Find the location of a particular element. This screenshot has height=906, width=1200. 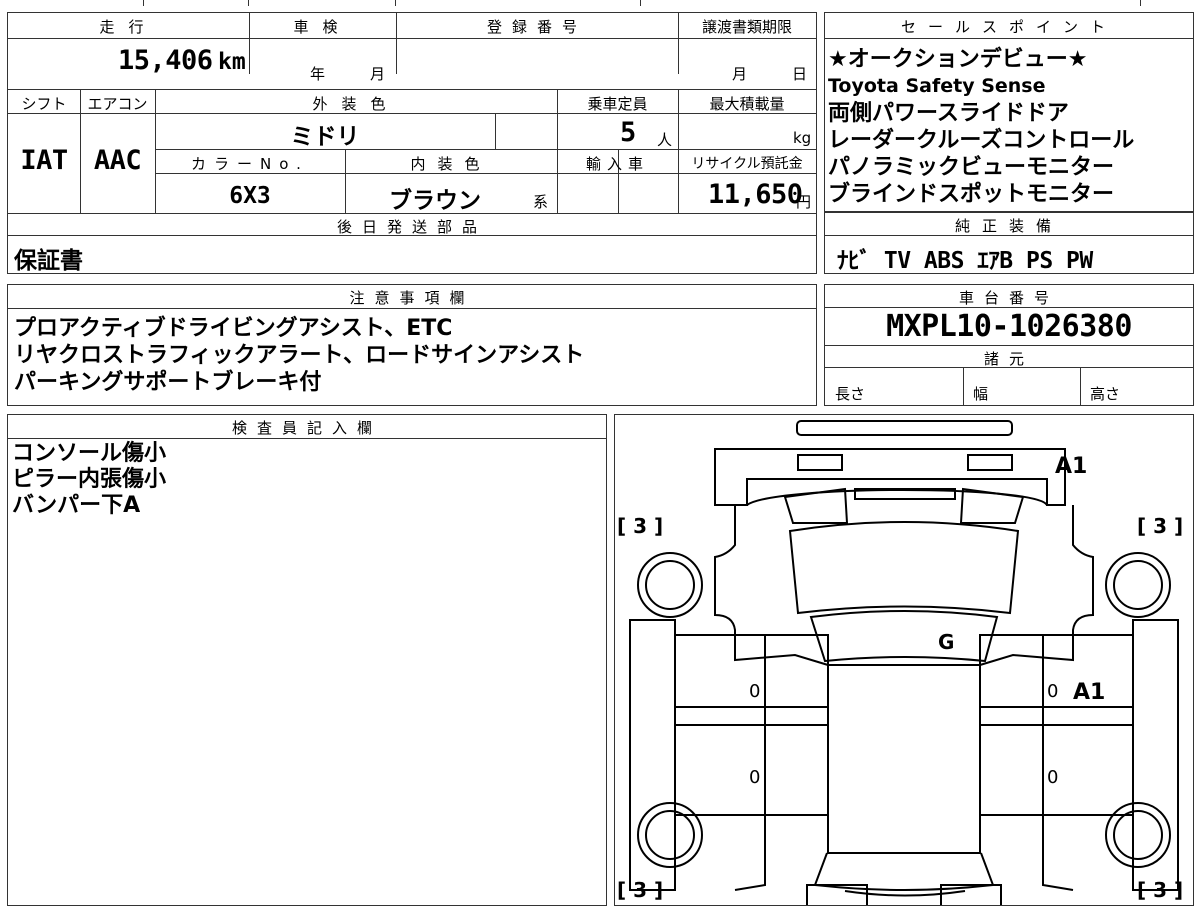

inspector-line: コンソール傷小 is located at coordinates (89, 453).